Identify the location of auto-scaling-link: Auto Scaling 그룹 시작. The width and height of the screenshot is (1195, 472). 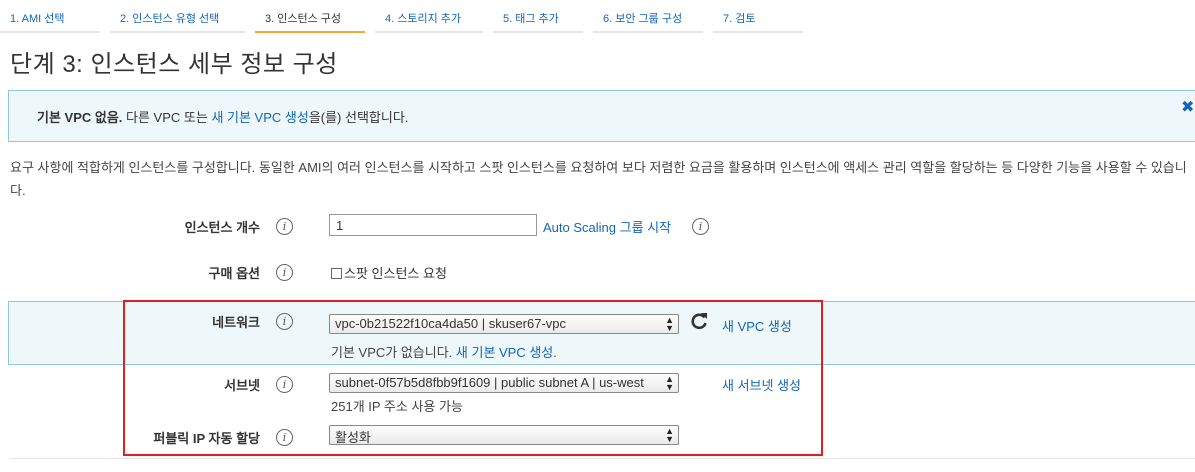
(607, 226).